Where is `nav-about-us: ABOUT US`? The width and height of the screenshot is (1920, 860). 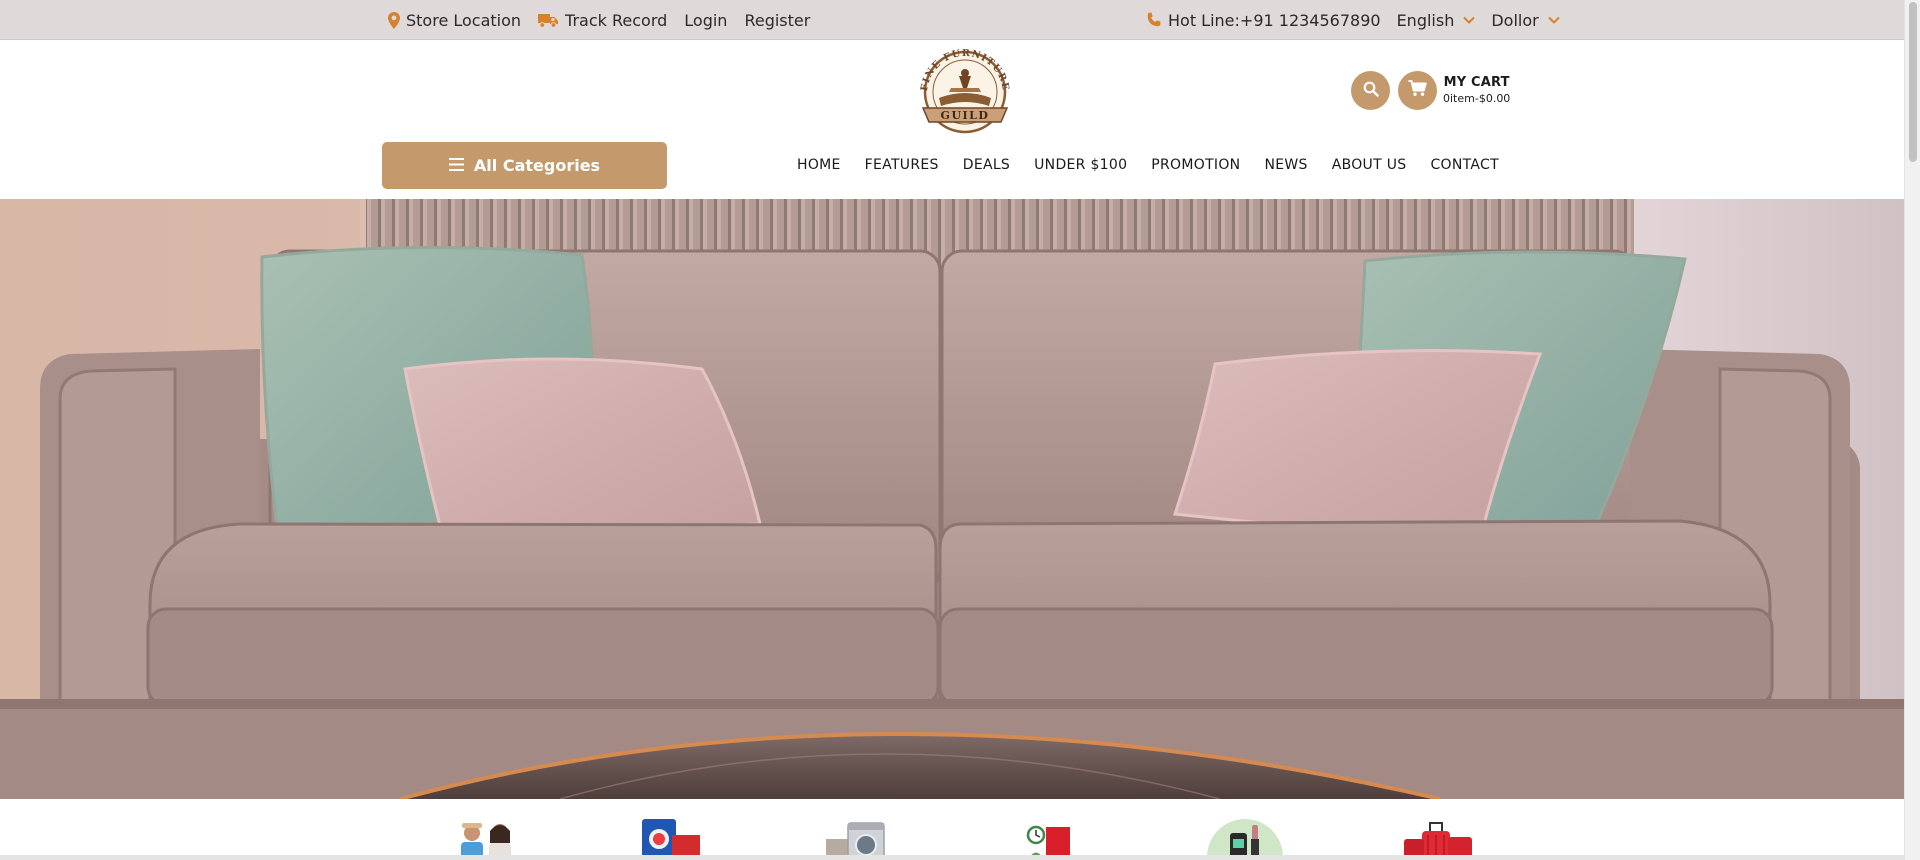 nav-about-us: ABOUT US is located at coordinates (1369, 165).